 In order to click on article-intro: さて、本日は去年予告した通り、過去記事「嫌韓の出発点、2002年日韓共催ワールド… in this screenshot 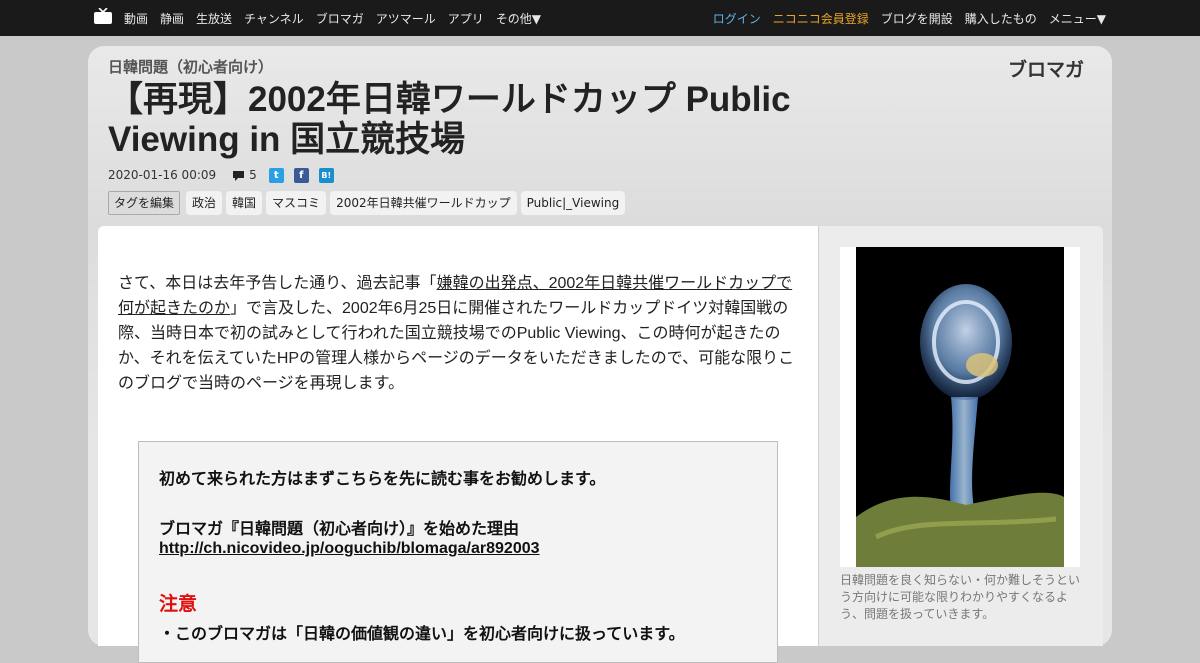, I will do `click(458, 333)`.